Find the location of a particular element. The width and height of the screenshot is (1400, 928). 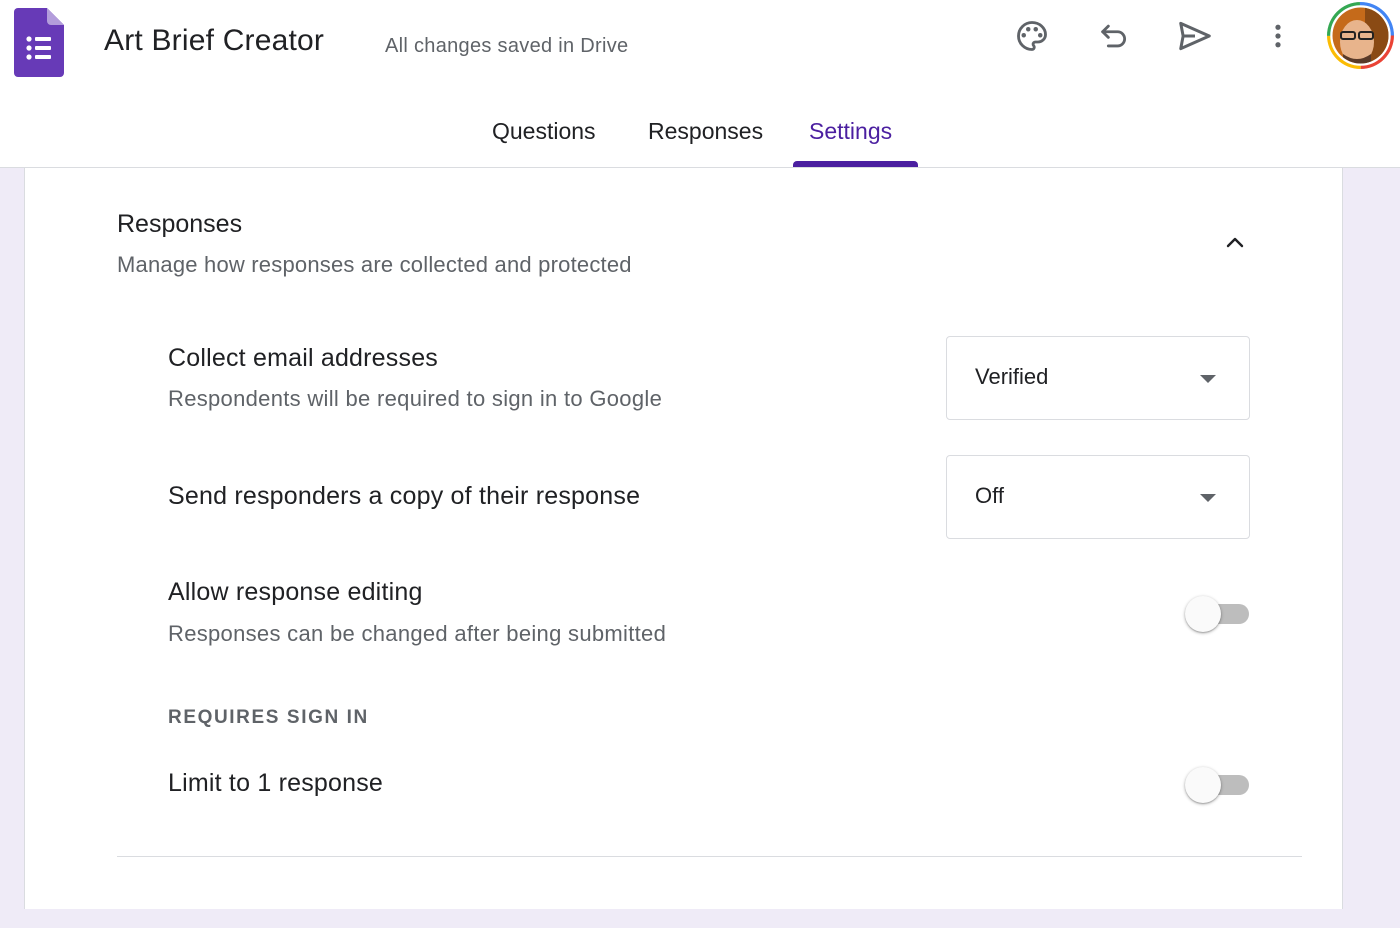

chevron-up-icon is located at coordinates (1235, 243).